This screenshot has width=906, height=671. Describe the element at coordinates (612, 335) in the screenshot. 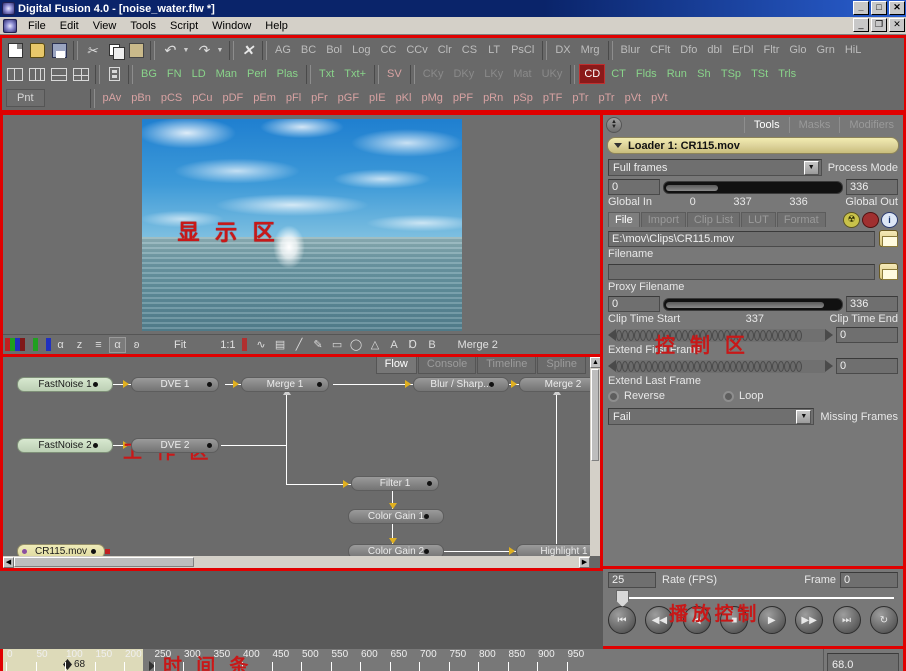

I see `decrement-arrow-icon` at that location.